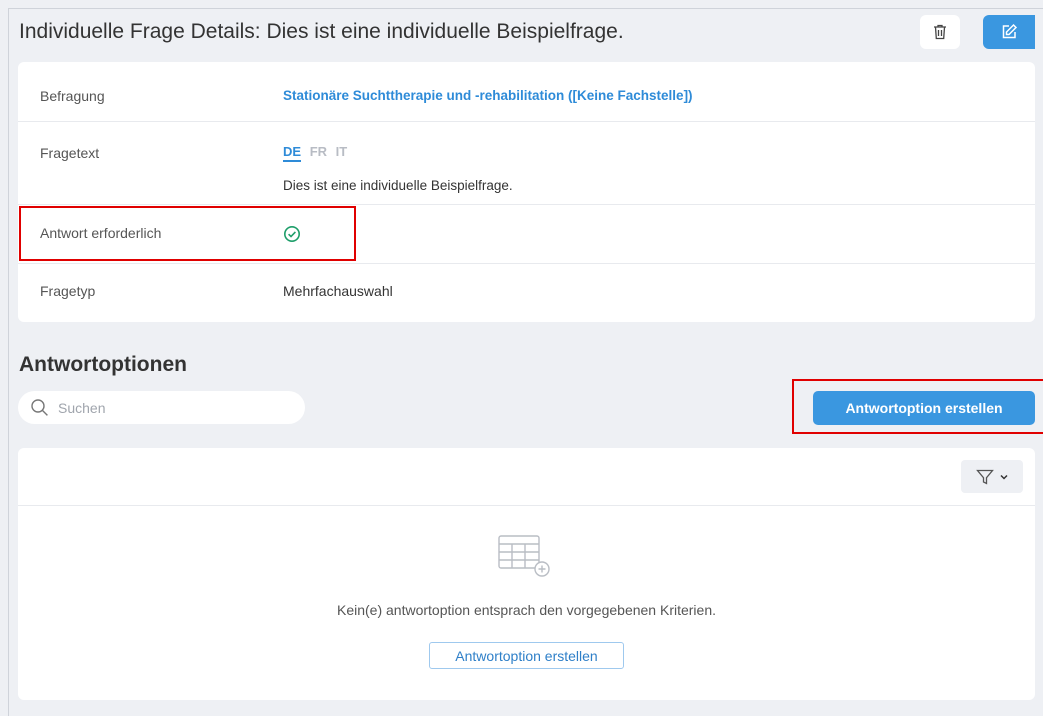 Image resolution: width=1043 pixels, height=716 pixels. I want to click on table-add-icon, so click(524, 556).